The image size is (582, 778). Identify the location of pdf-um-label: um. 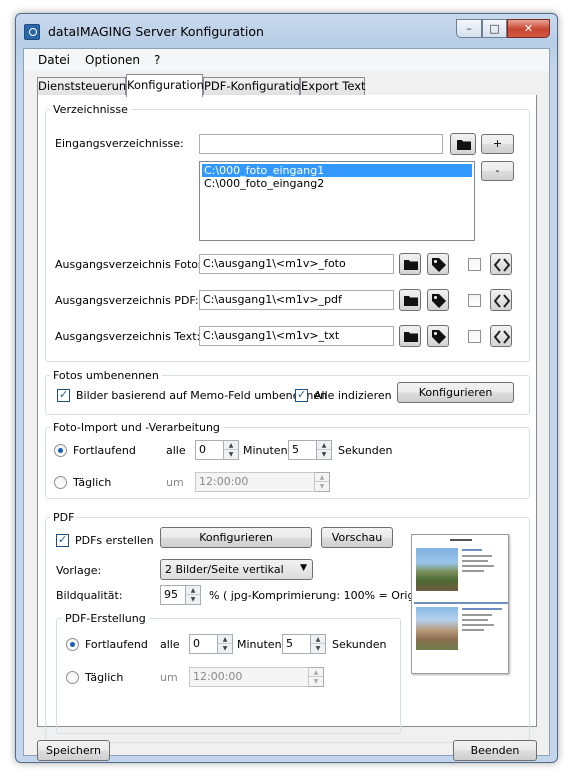
(169, 677).